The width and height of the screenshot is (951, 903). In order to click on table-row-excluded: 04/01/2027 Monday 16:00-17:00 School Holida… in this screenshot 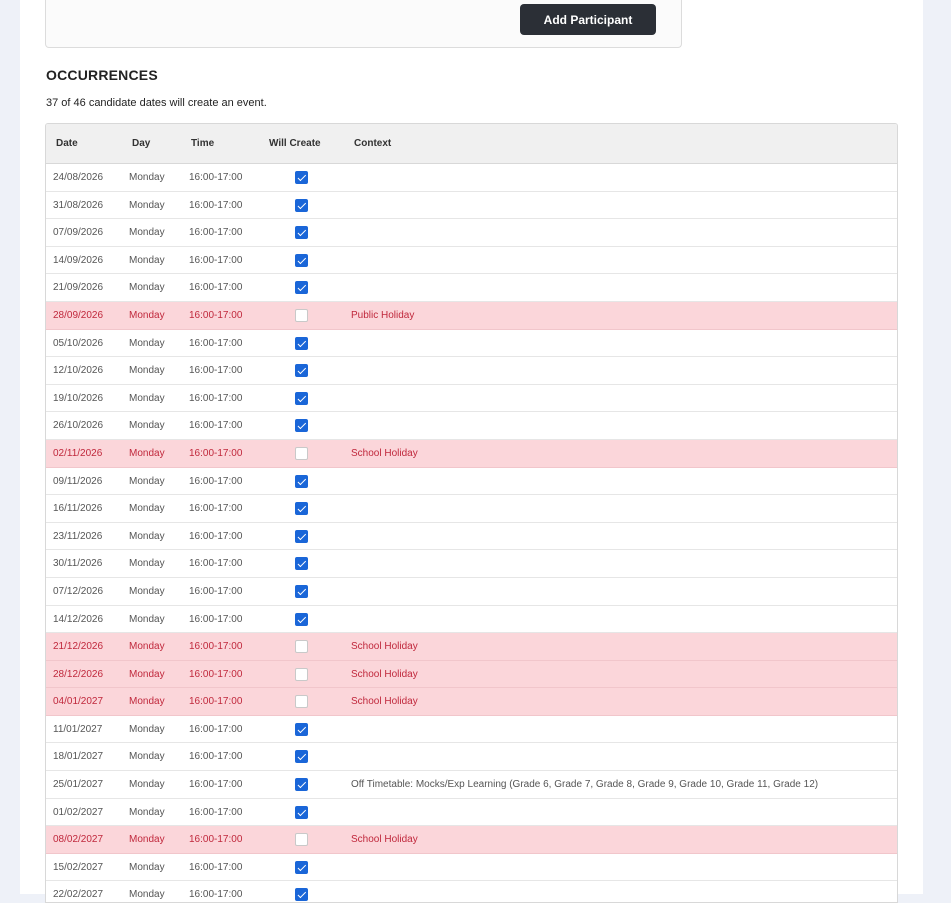, I will do `click(471, 702)`.